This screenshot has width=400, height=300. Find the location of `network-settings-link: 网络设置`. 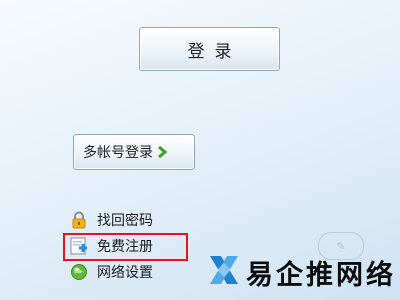

network-settings-link: 网络设置 is located at coordinates (110, 272).